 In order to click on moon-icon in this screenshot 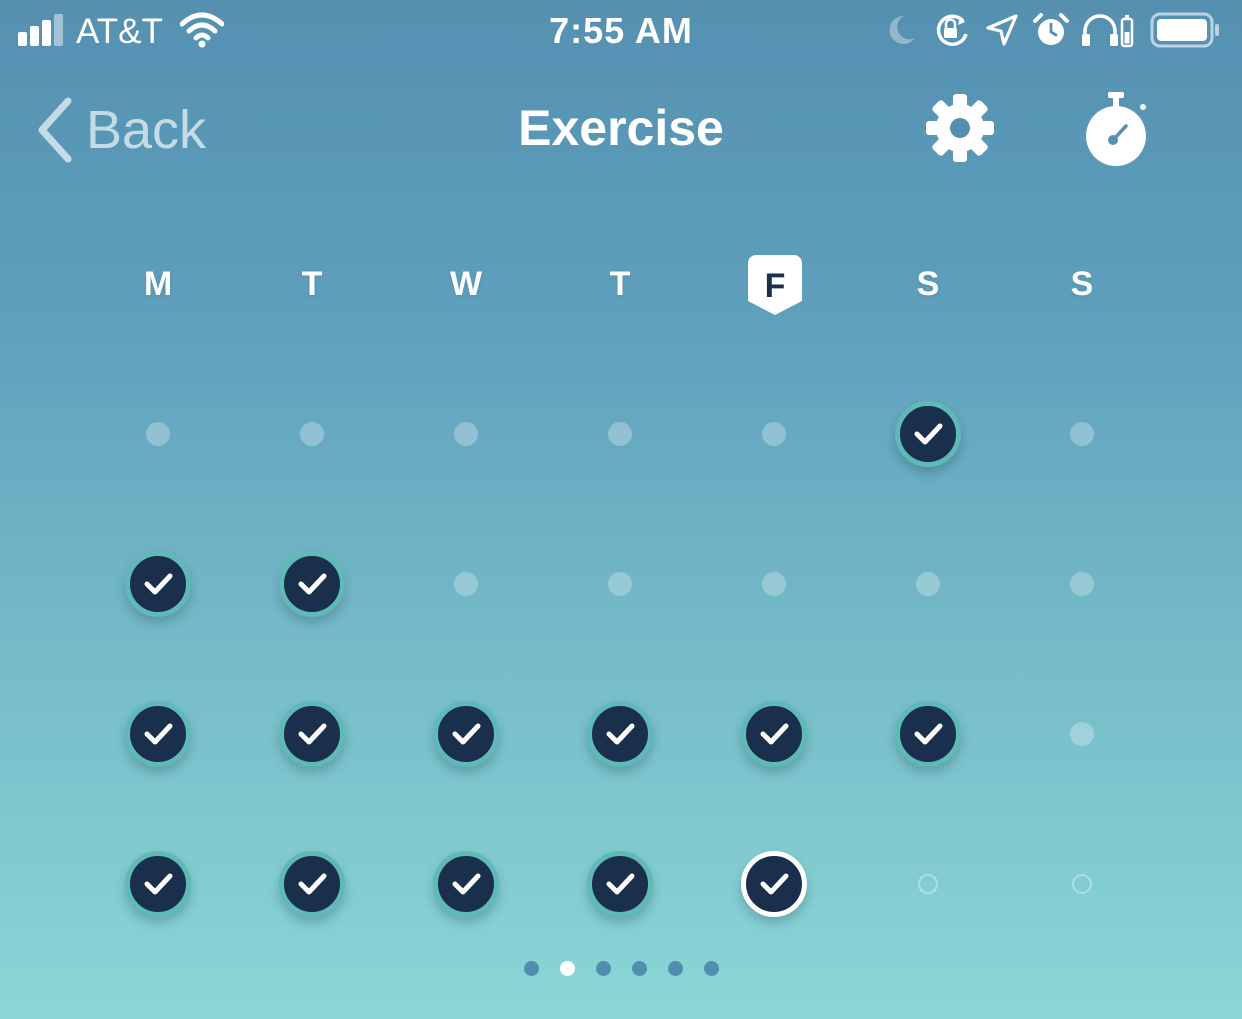, I will do `click(902, 29)`.